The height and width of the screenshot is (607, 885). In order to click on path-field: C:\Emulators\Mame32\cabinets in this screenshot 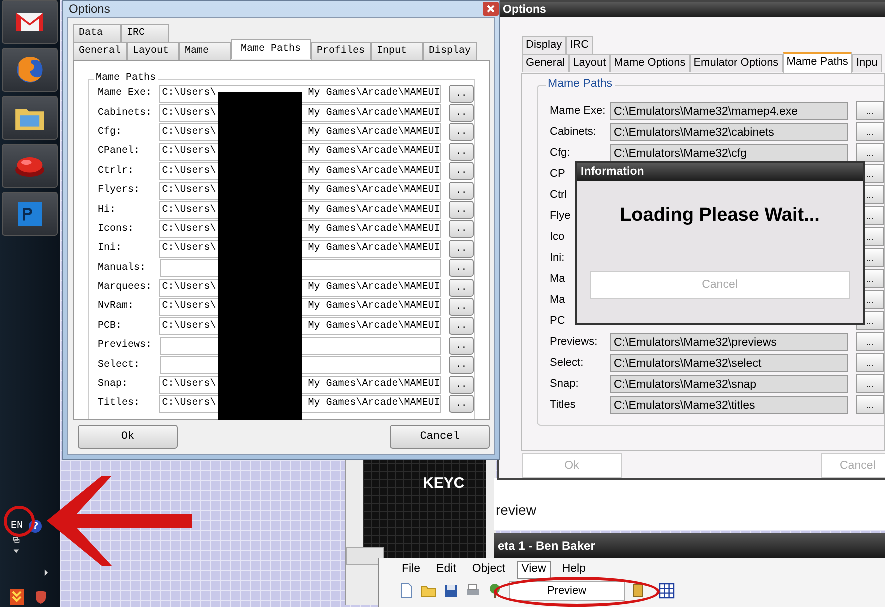, I will do `click(729, 131)`.